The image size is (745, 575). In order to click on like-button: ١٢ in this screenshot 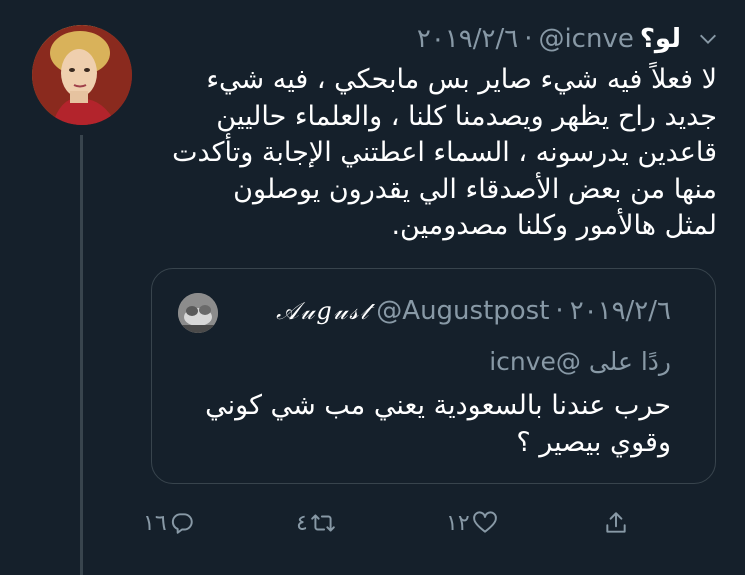, I will do `click(472, 523)`.